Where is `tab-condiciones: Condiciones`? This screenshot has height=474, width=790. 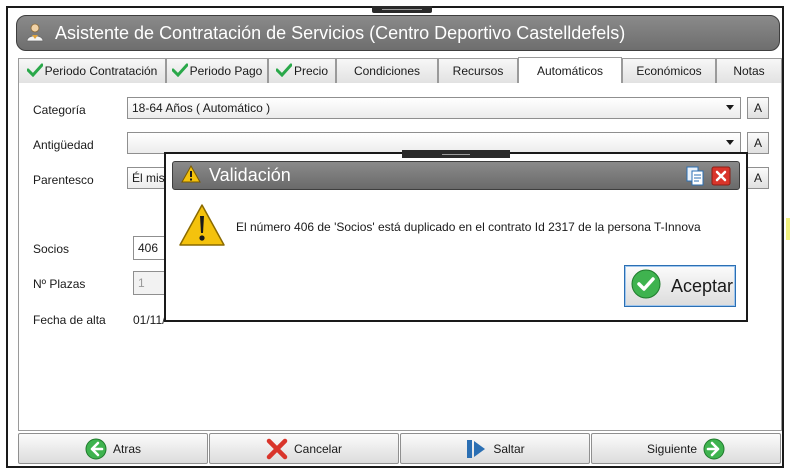
tab-condiciones: Condiciones is located at coordinates (387, 70).